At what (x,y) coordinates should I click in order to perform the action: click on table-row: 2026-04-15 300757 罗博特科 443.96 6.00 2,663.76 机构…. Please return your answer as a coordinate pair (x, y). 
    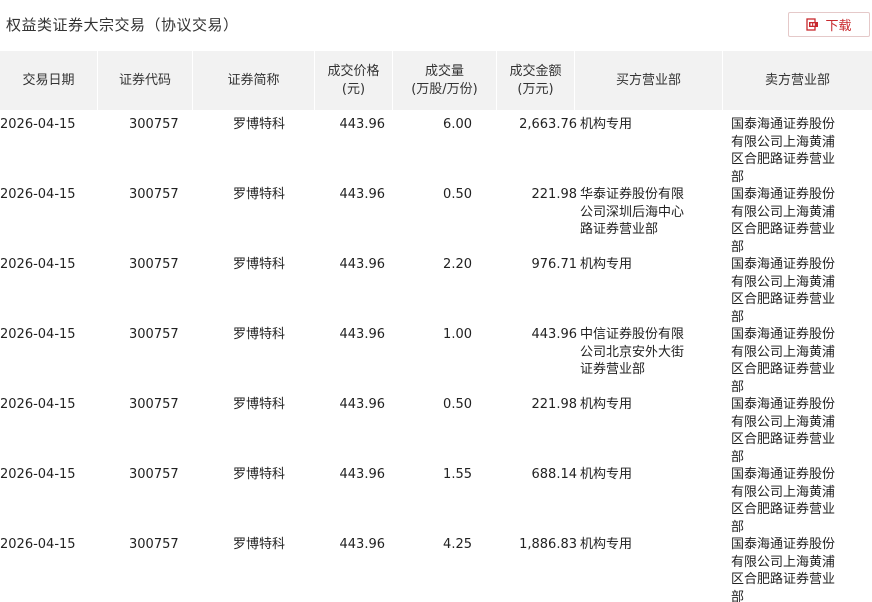
    Looking at the image, I should click on (436, 147).